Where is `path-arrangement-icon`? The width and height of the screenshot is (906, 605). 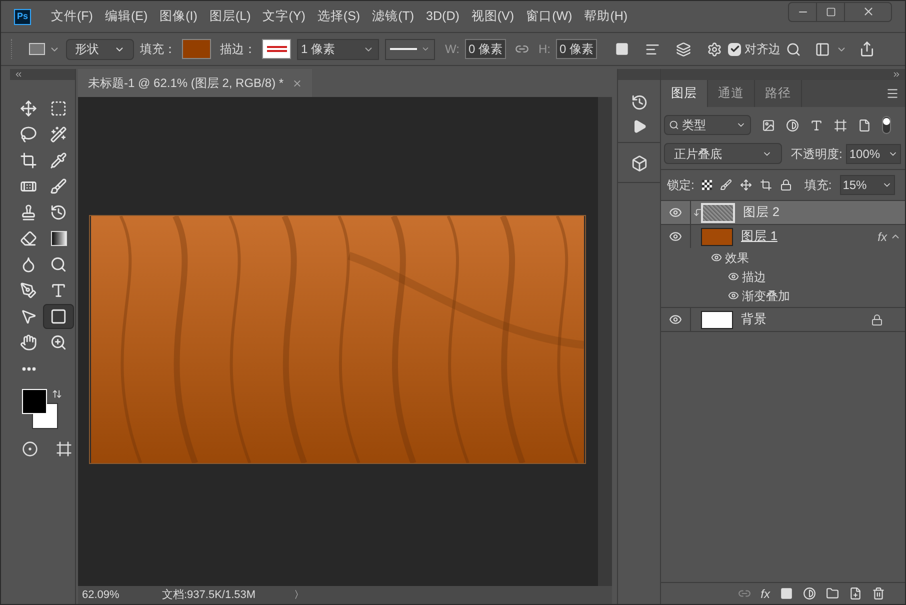 path-arrangement-icon is located at coordinates (684, 49).